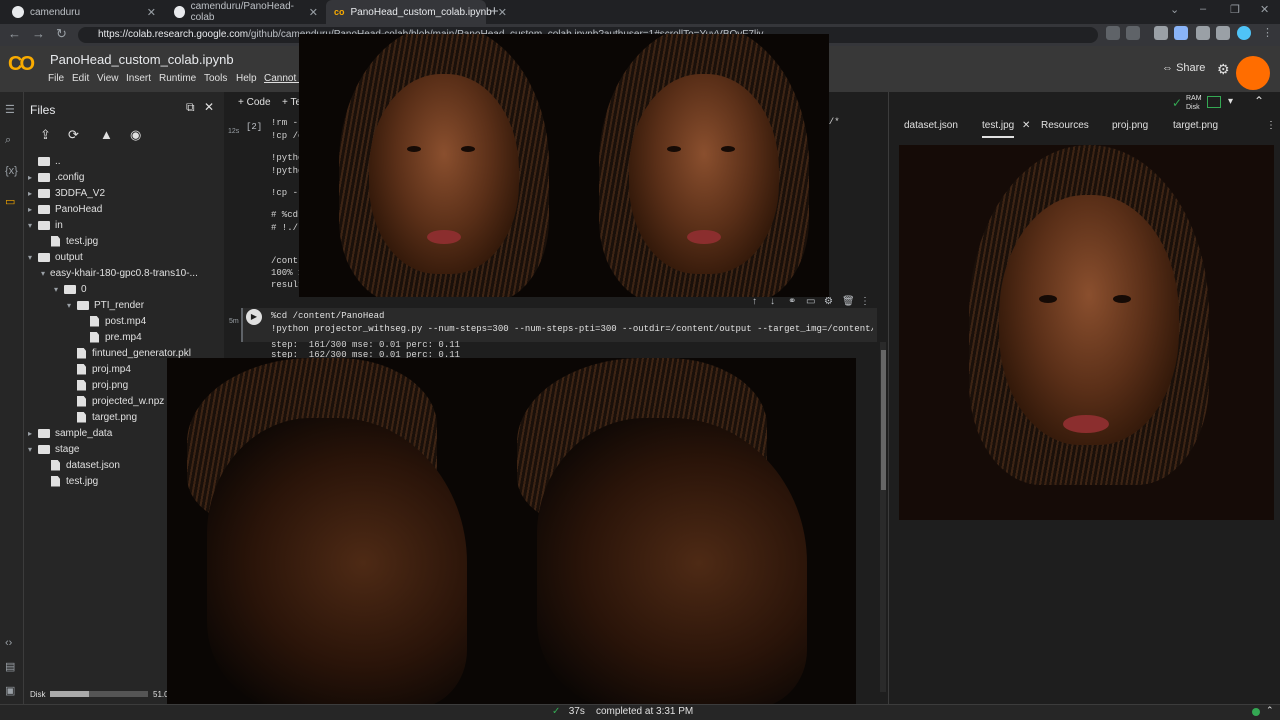 This screenshot has width=1280, height=720. I want to click on chevron-down-icon: ⌄, so click(1174, 9).